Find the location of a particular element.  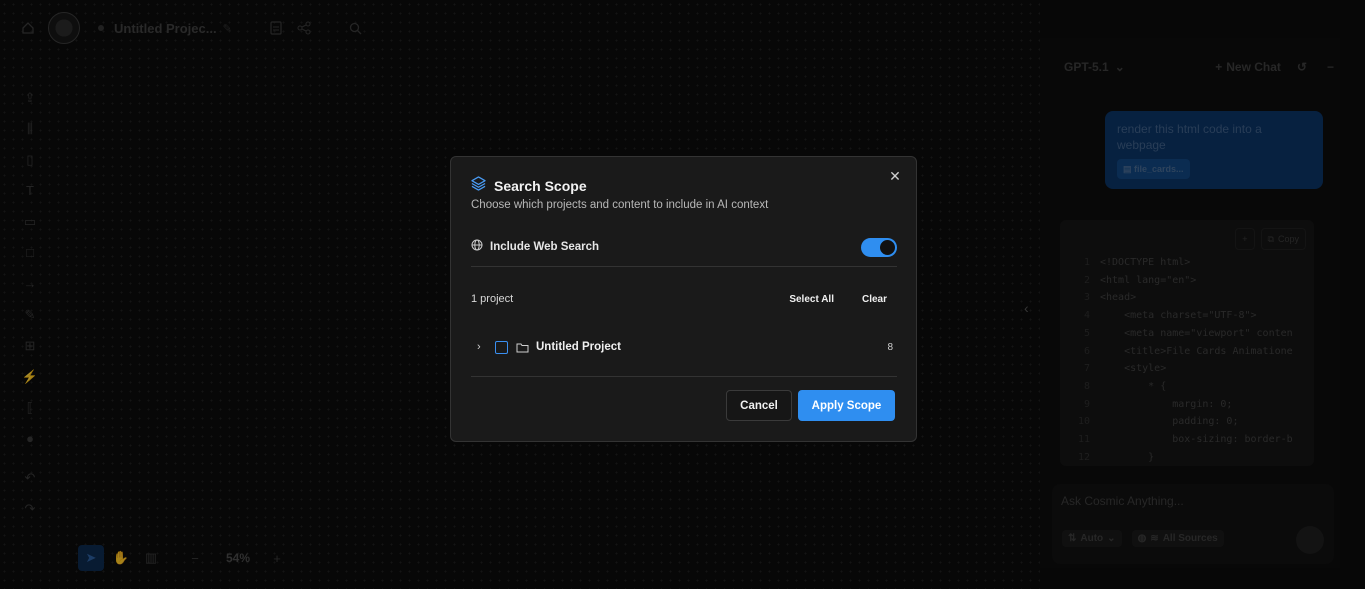

dialog-title: Search Scope is located at coordinates (540, 186).